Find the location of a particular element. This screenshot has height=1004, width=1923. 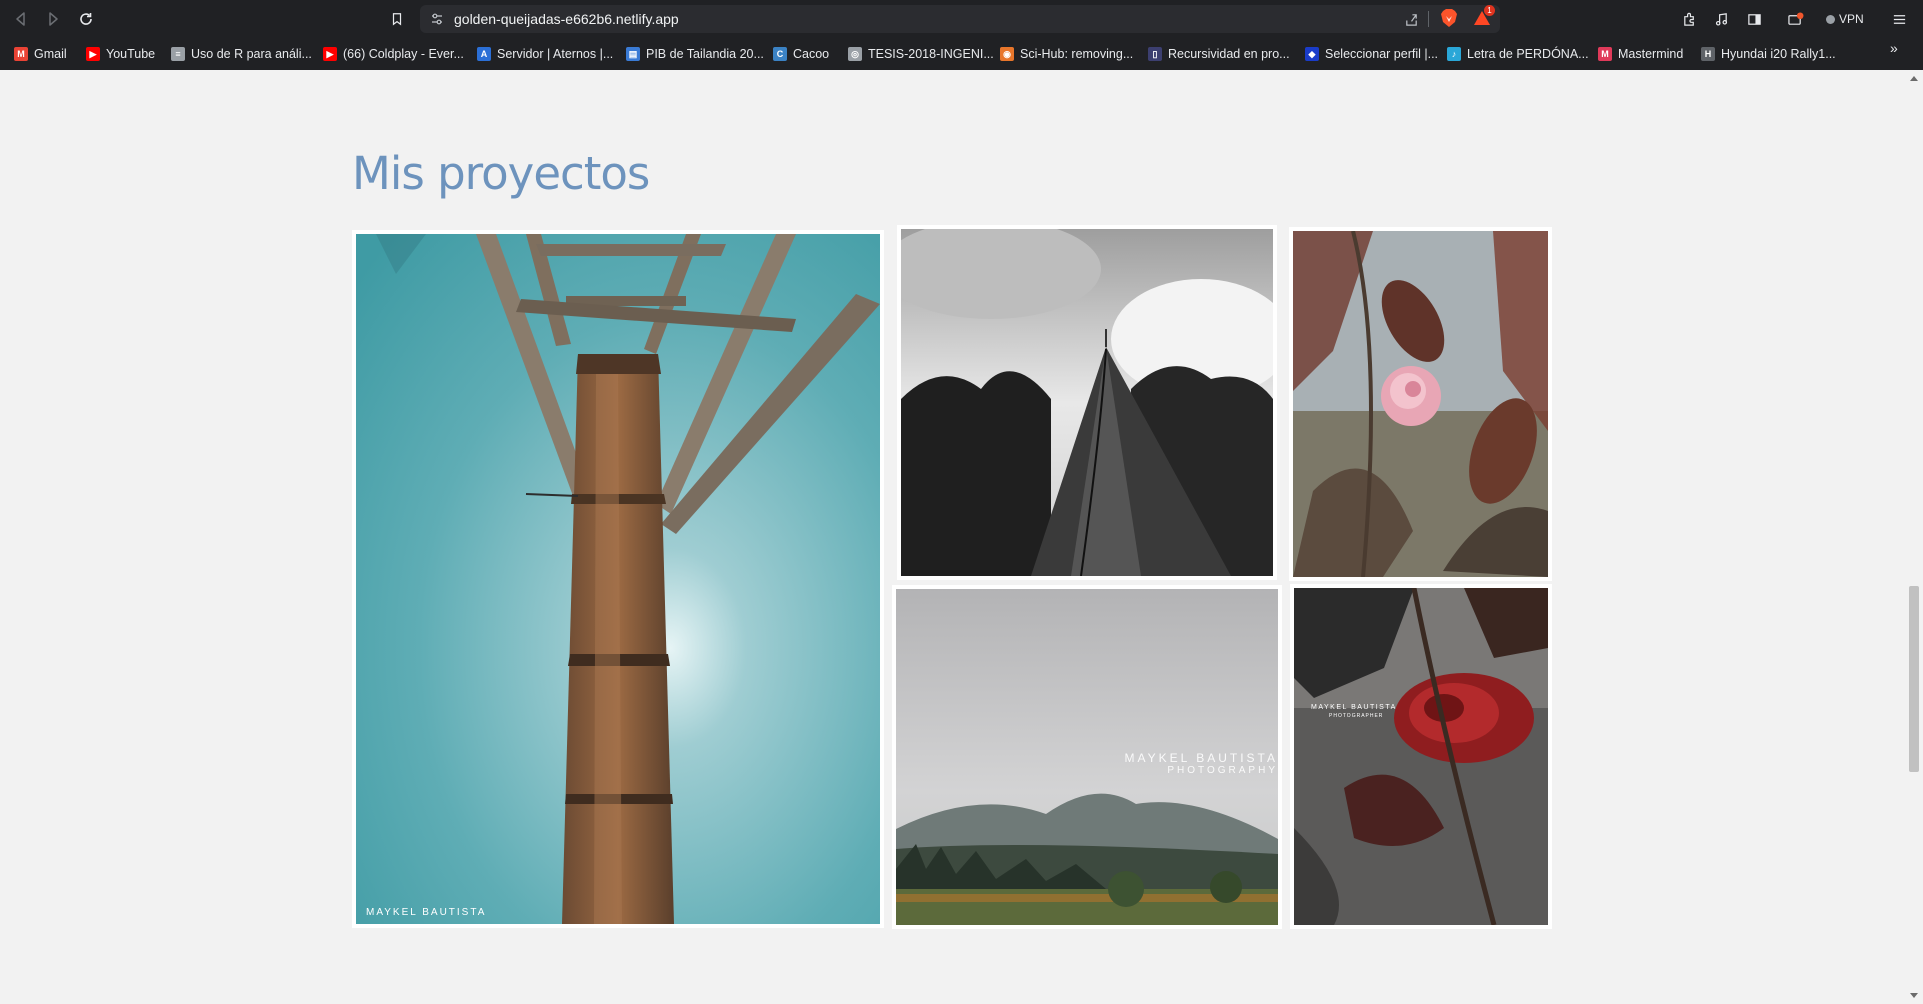

photo-watermark-sub: PHOTOGRAPHY is located at coordinates (1222, 770).